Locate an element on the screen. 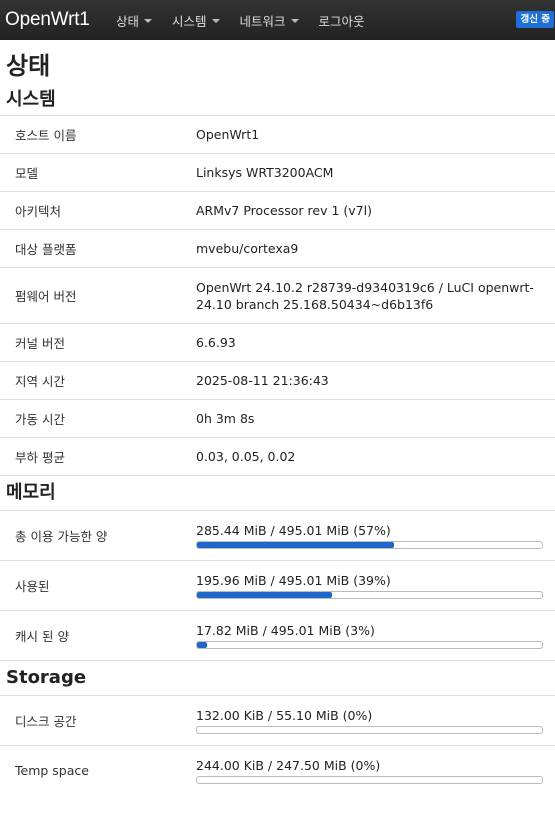 The width and height of the screenshot is (555, 834). page-title: 상태 is located at coordinates (28, 66).